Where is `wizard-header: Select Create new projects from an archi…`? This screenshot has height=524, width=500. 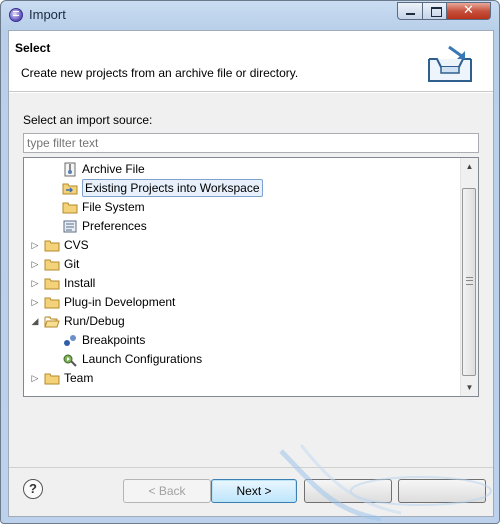
wizard-header: Select Create new projects from an archi… is located at coordinates (251, 61).